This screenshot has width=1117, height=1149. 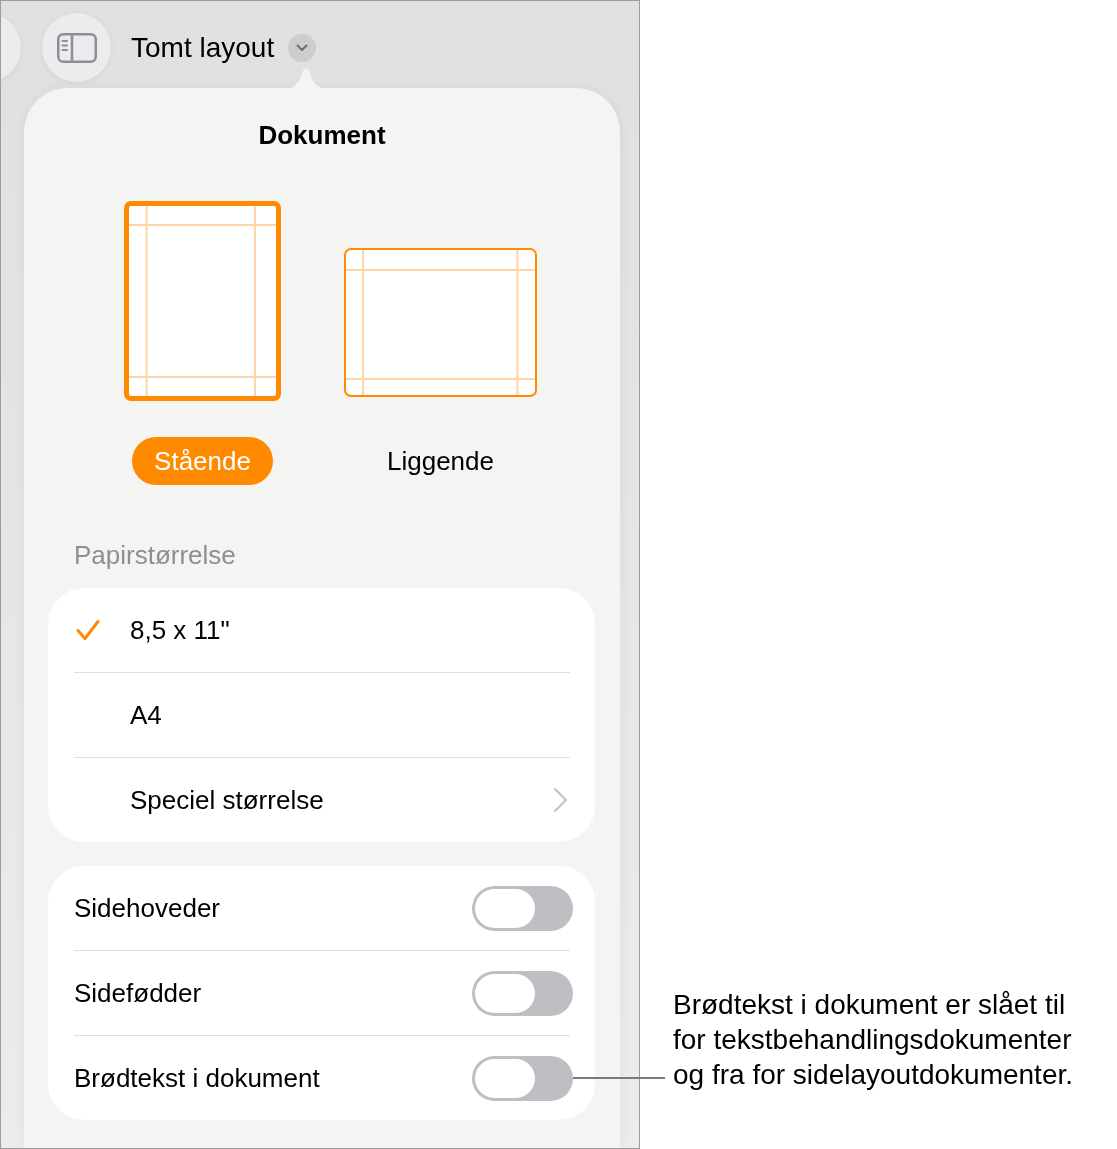 I want to click on landscape-page-button, so click(x=440, y=322).